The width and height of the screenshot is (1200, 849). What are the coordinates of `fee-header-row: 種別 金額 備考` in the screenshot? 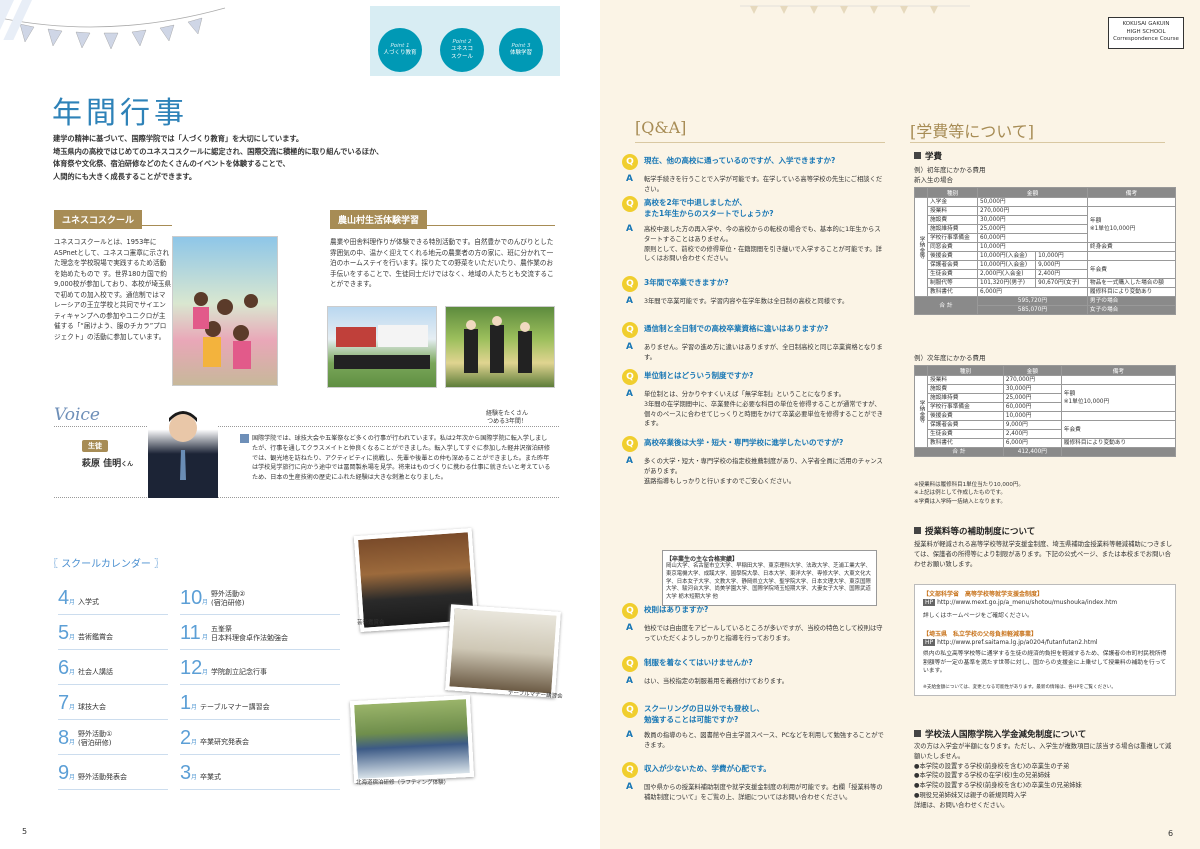 It's located at (1045, 192).